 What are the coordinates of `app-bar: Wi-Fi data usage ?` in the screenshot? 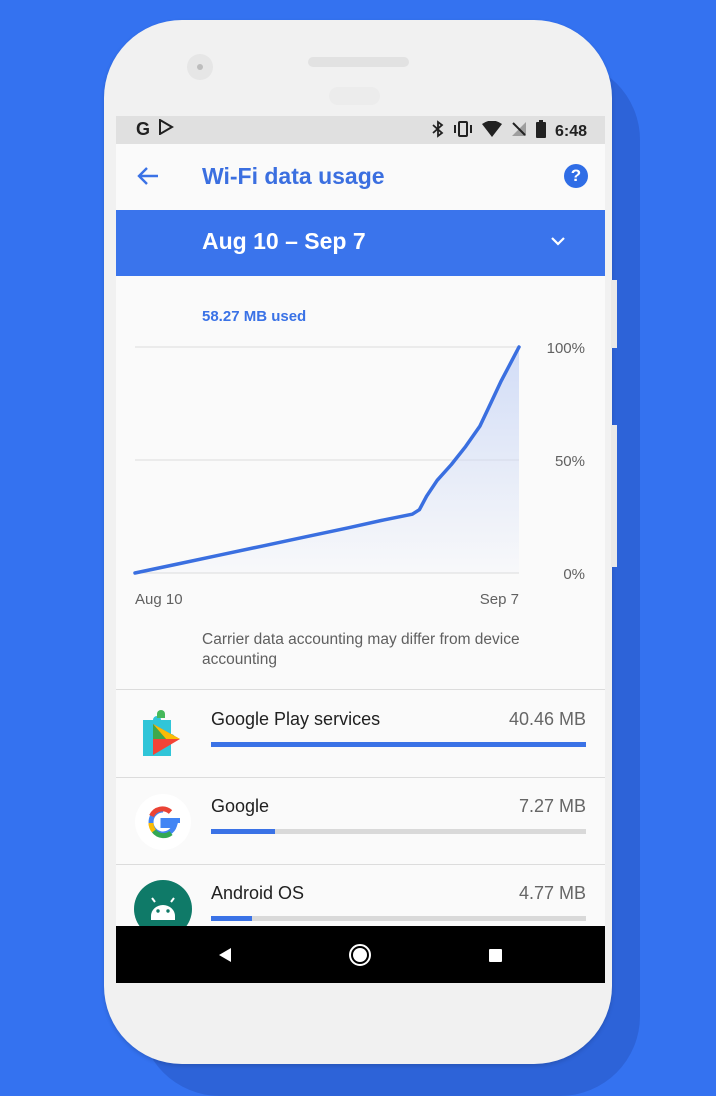 It's located at (360, 177).